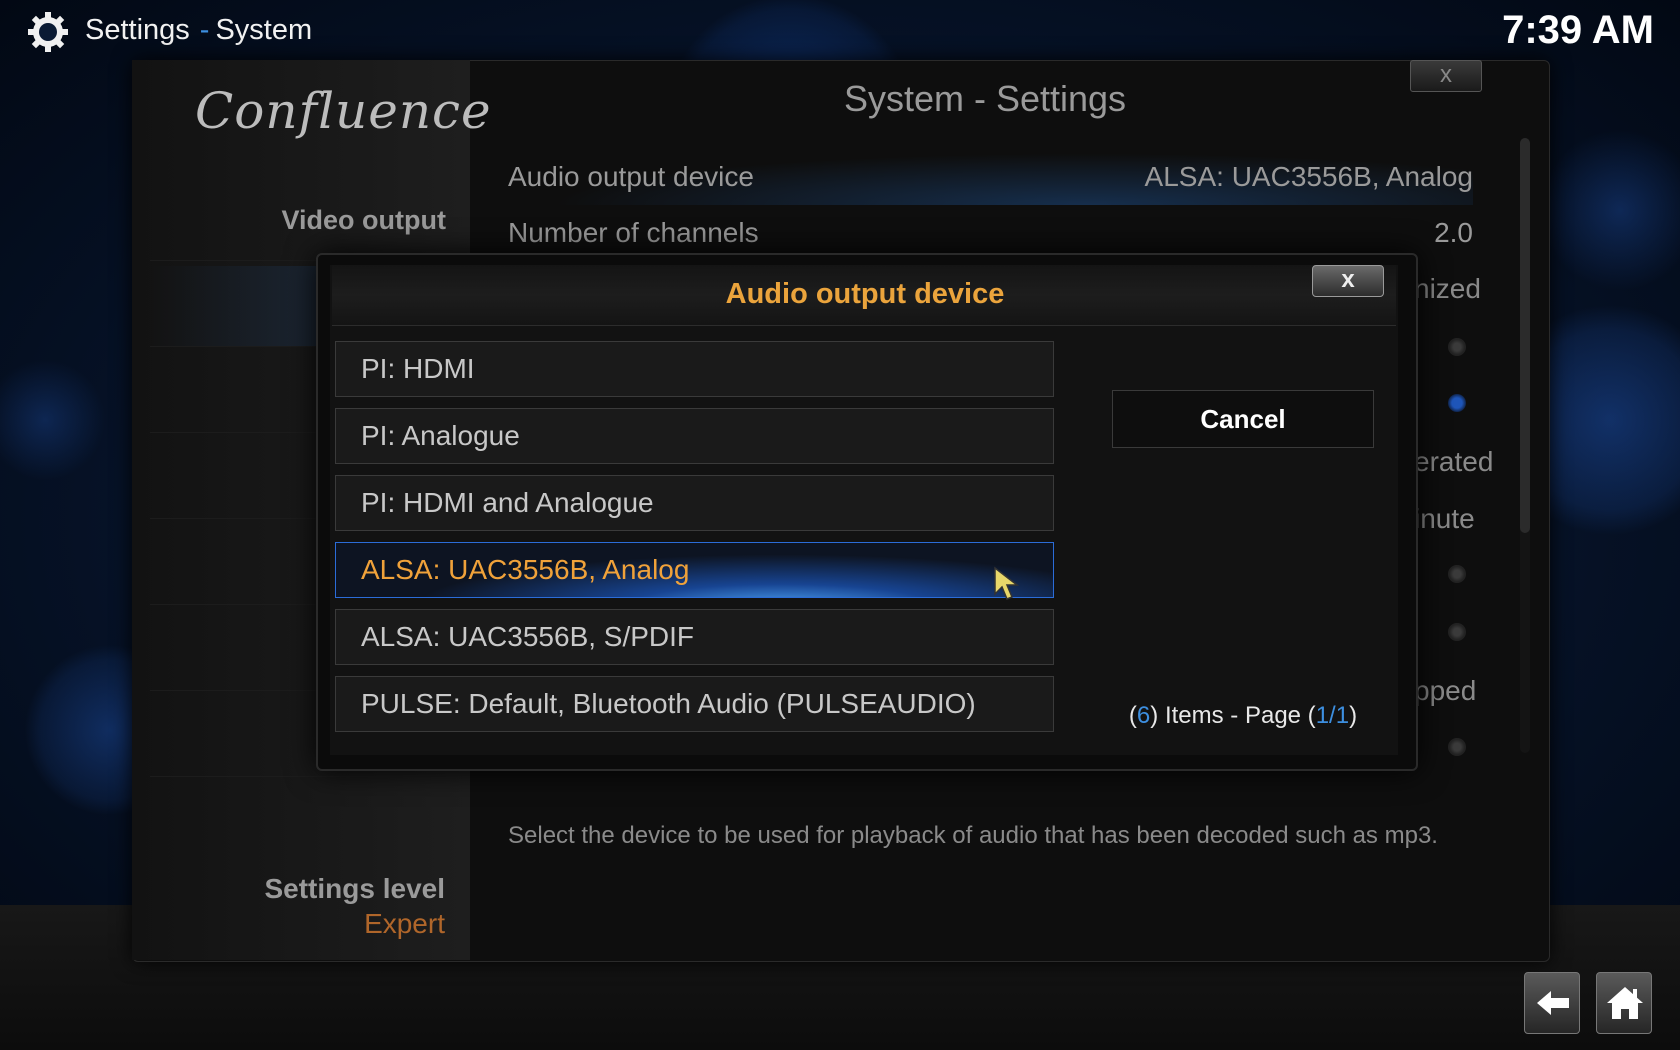  Describe the element at coordinates (198, 30) in the screenshot. I see `breadcrumb: Settings - System` at that location.